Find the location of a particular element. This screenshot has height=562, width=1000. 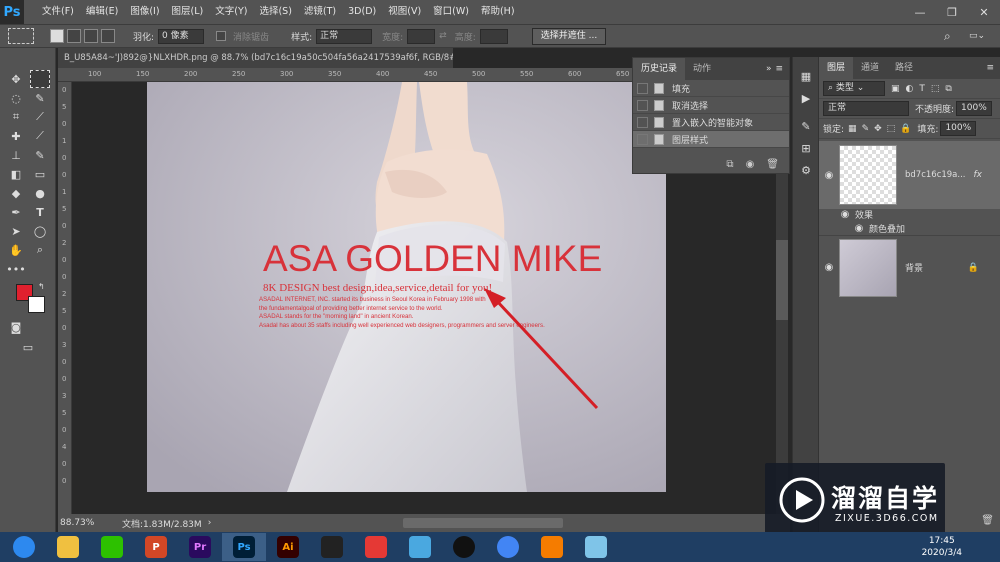

history-state-label: 填充 is located at coordinates (681, 89).